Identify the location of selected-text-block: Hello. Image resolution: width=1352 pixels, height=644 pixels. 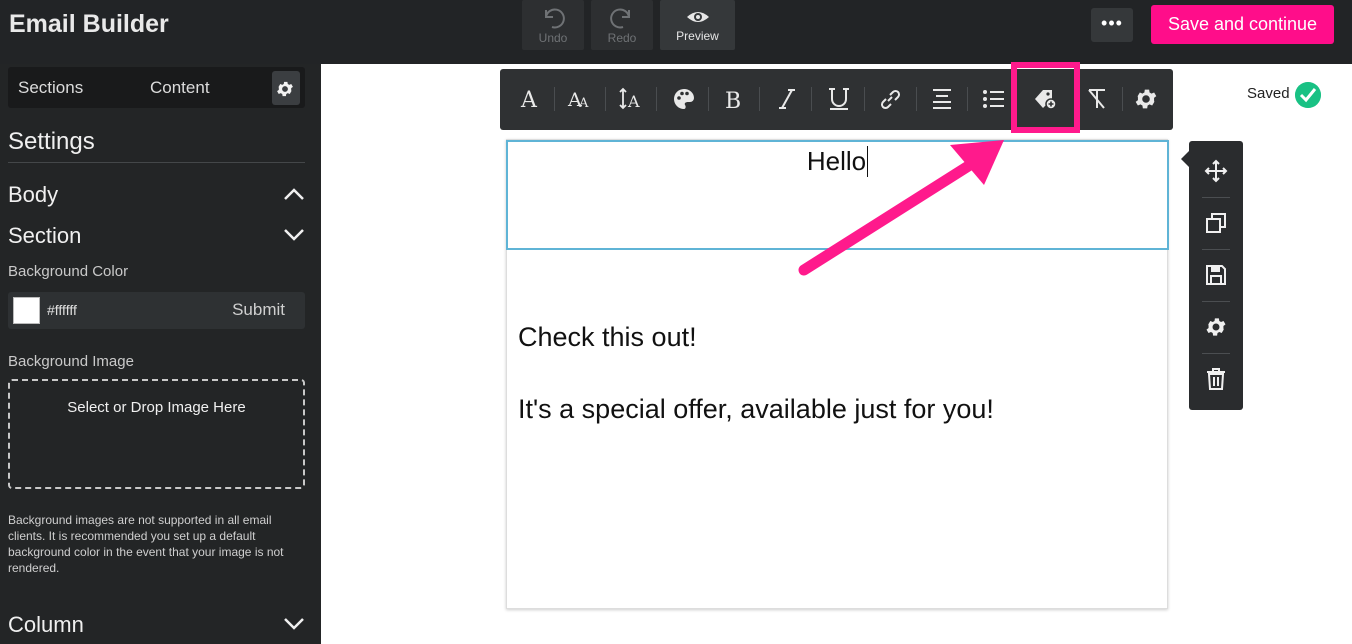
(837, 195).